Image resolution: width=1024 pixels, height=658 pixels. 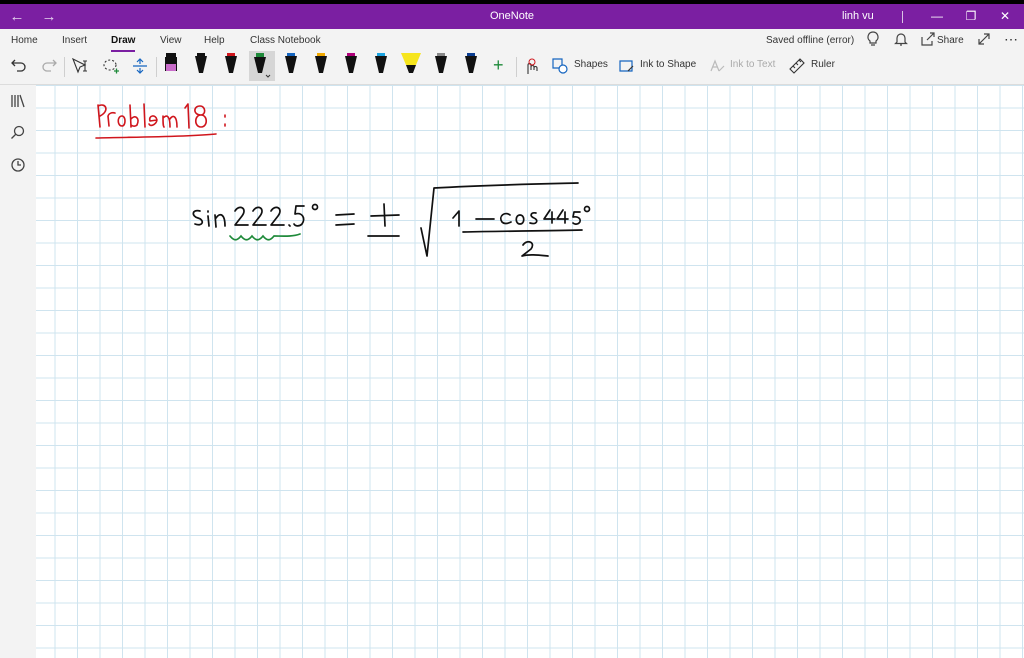 What do you see at coordinates (321, 66) in the screenshot?
I see `pen-orange-icon` at bounding box center [321, 66].